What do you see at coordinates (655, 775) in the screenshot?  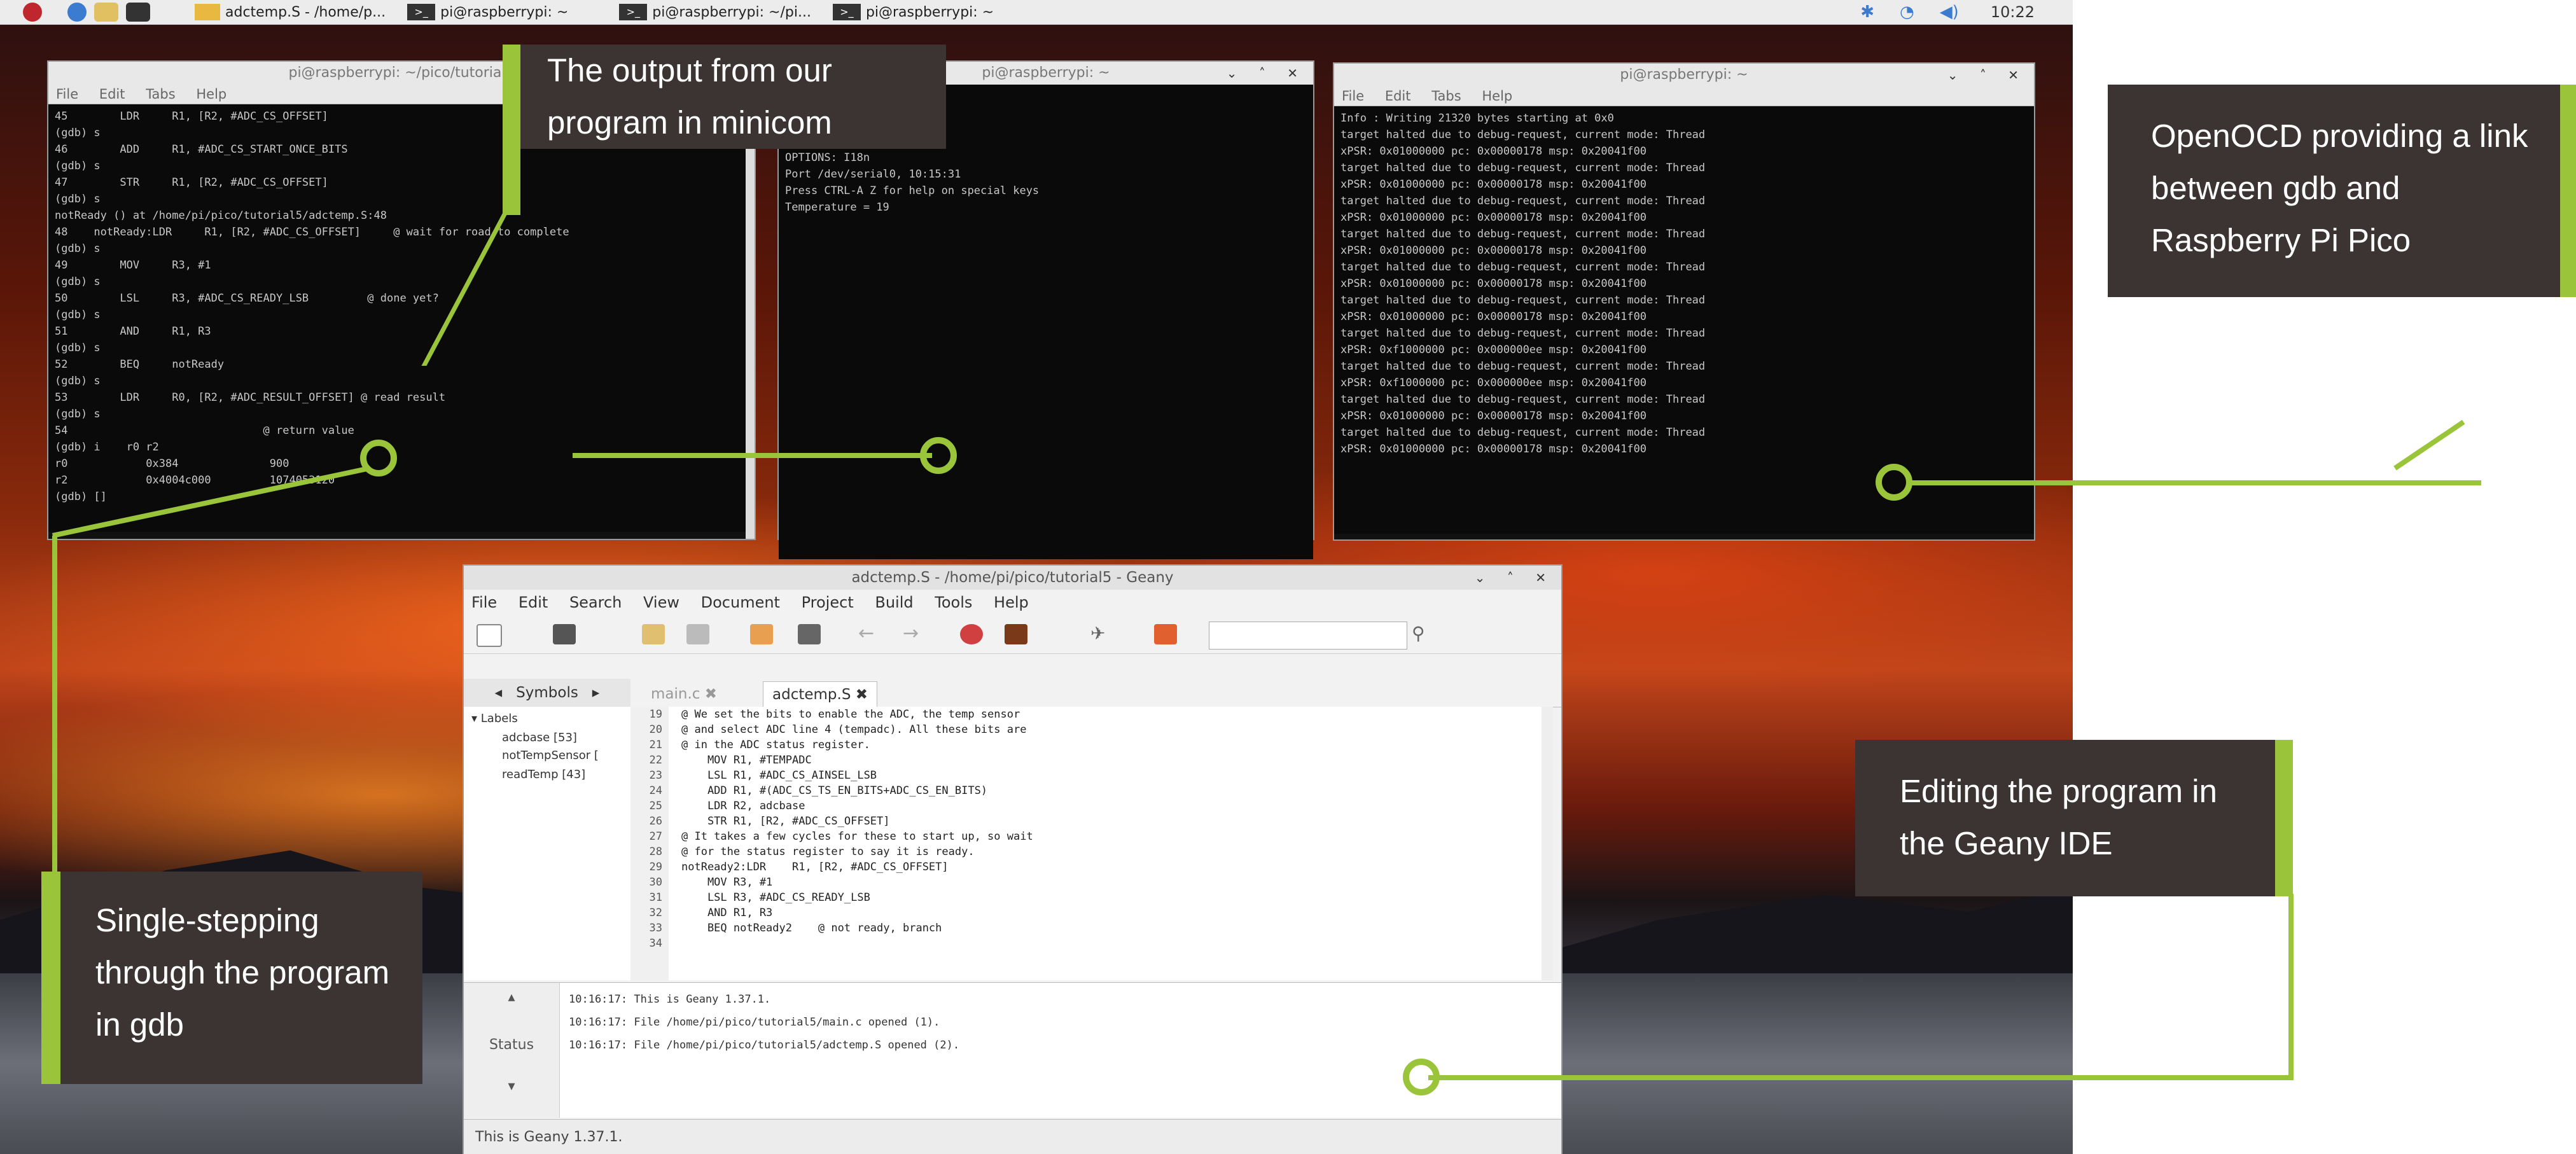 I see `line-number: 23` at bounding box center [655, 775].